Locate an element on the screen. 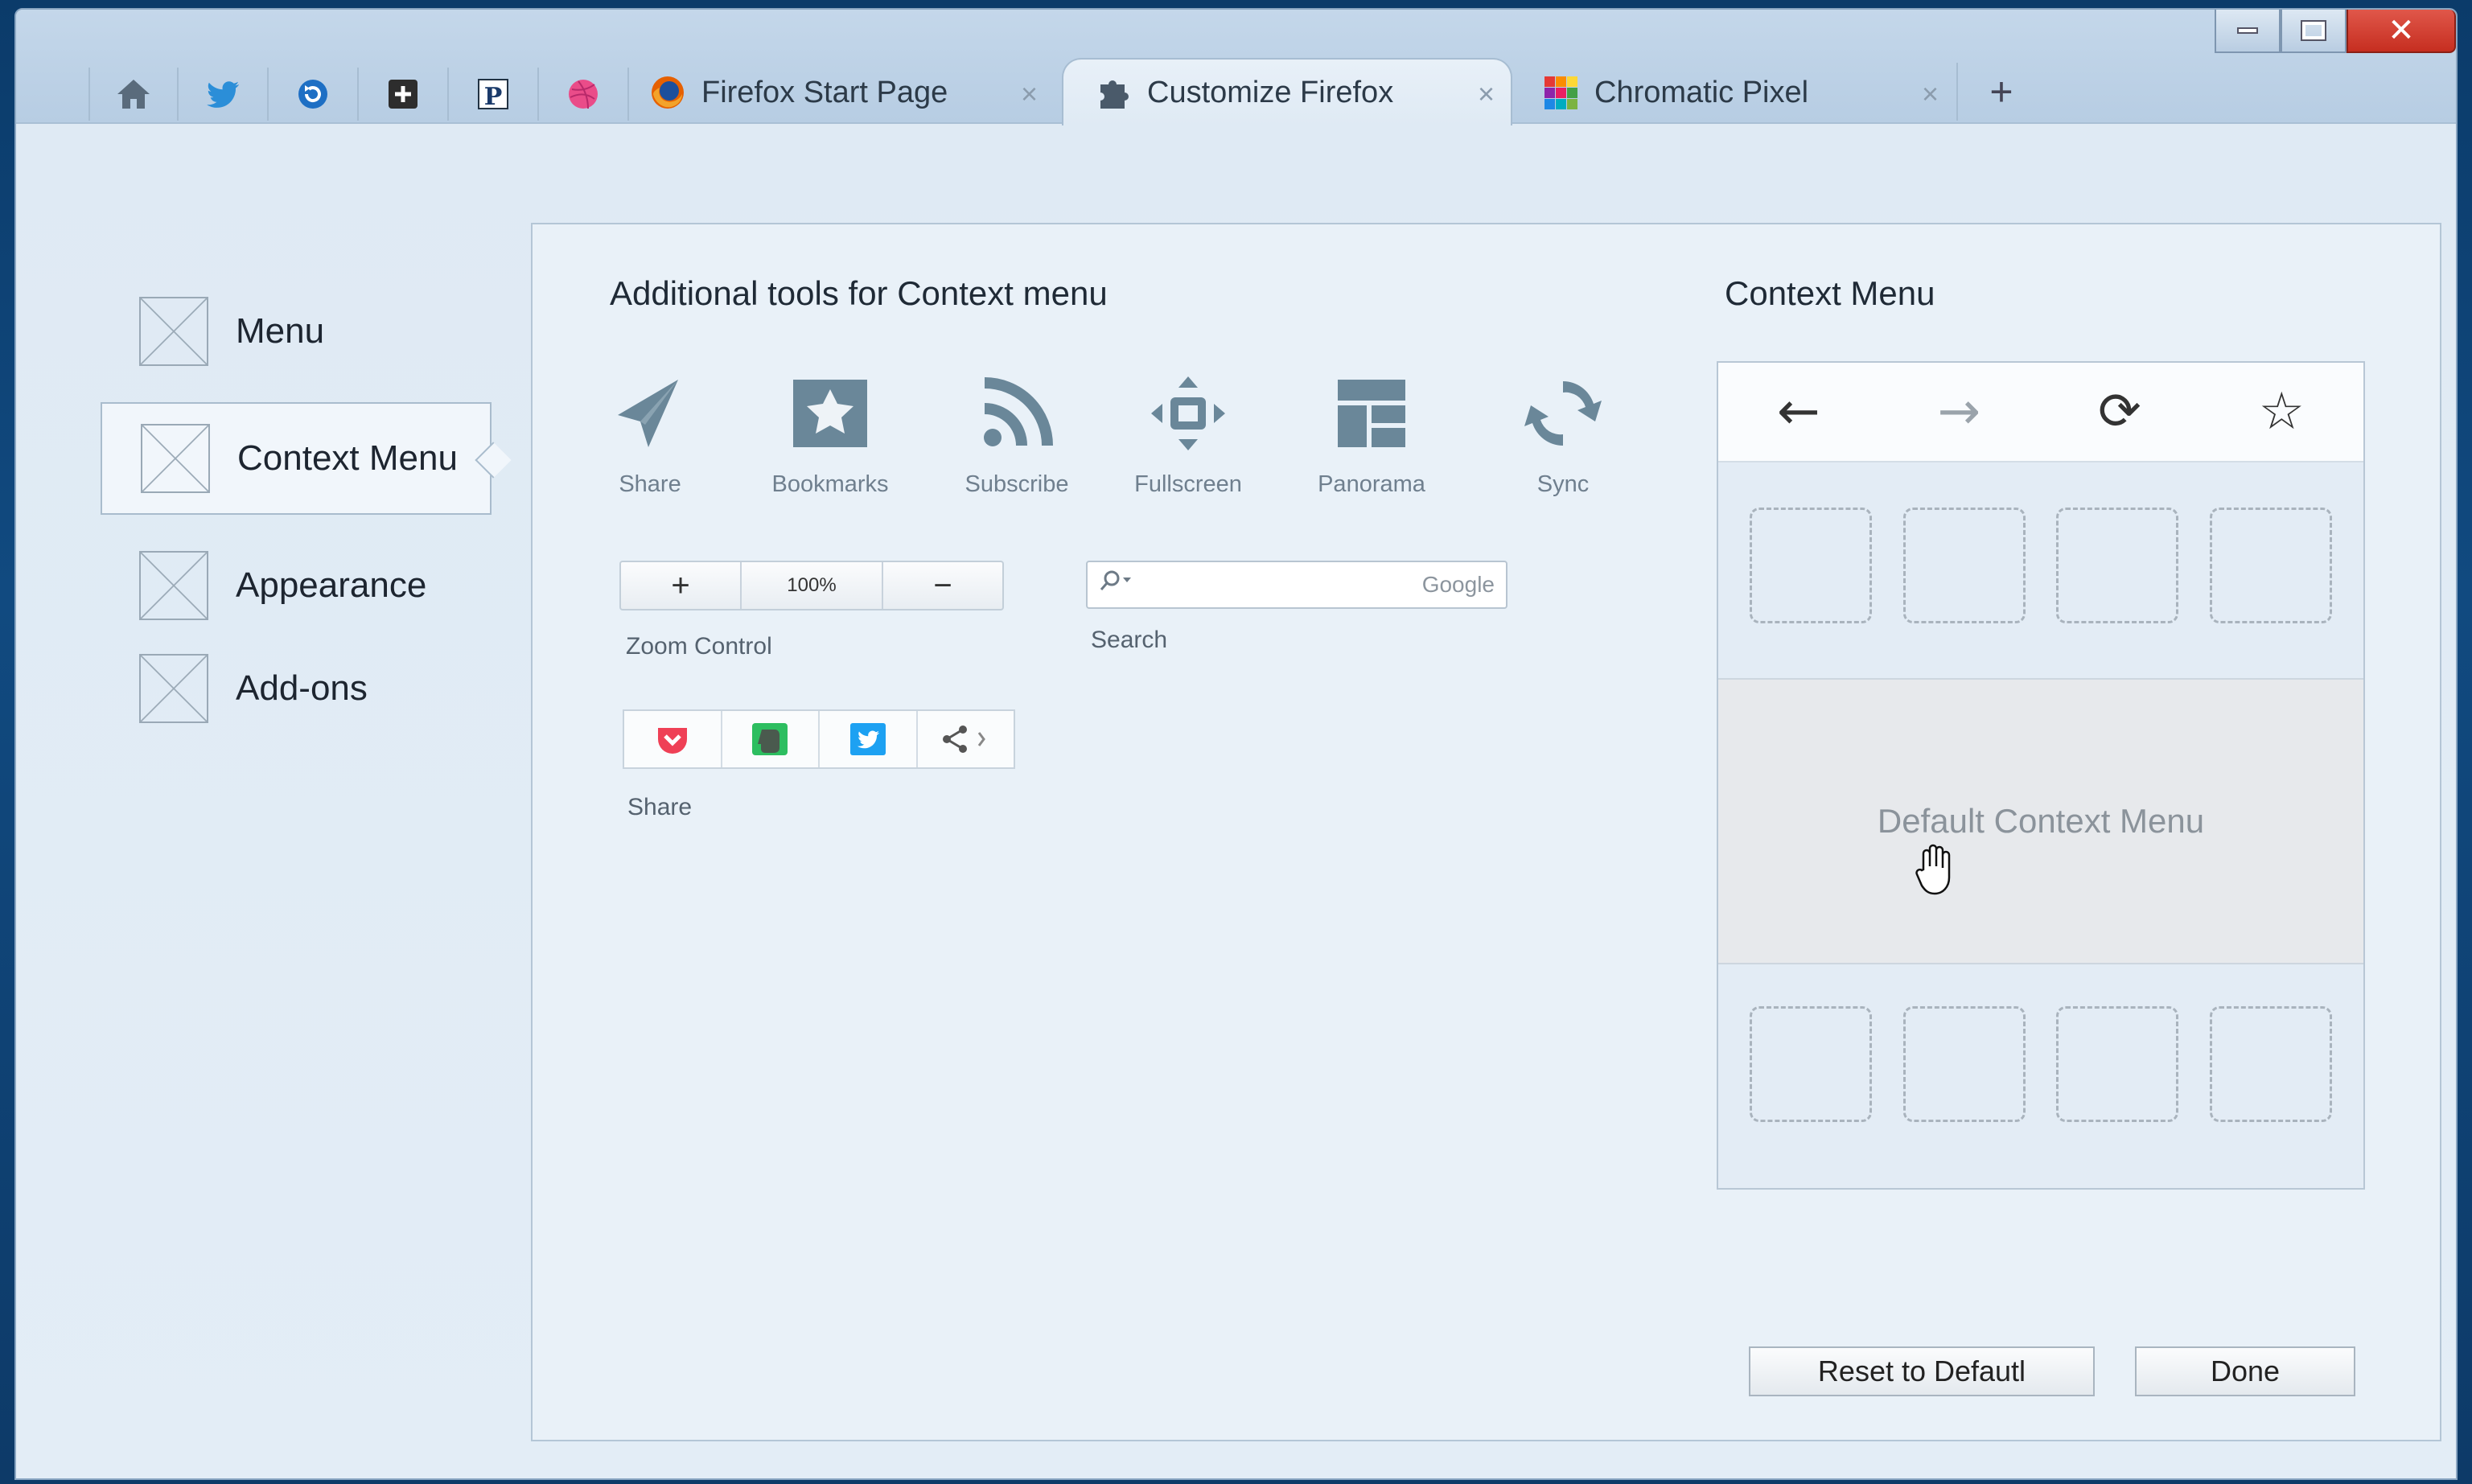 The width and height of the screenshot is (2472, 1484). home-icon is located at coordinates (134, 95).